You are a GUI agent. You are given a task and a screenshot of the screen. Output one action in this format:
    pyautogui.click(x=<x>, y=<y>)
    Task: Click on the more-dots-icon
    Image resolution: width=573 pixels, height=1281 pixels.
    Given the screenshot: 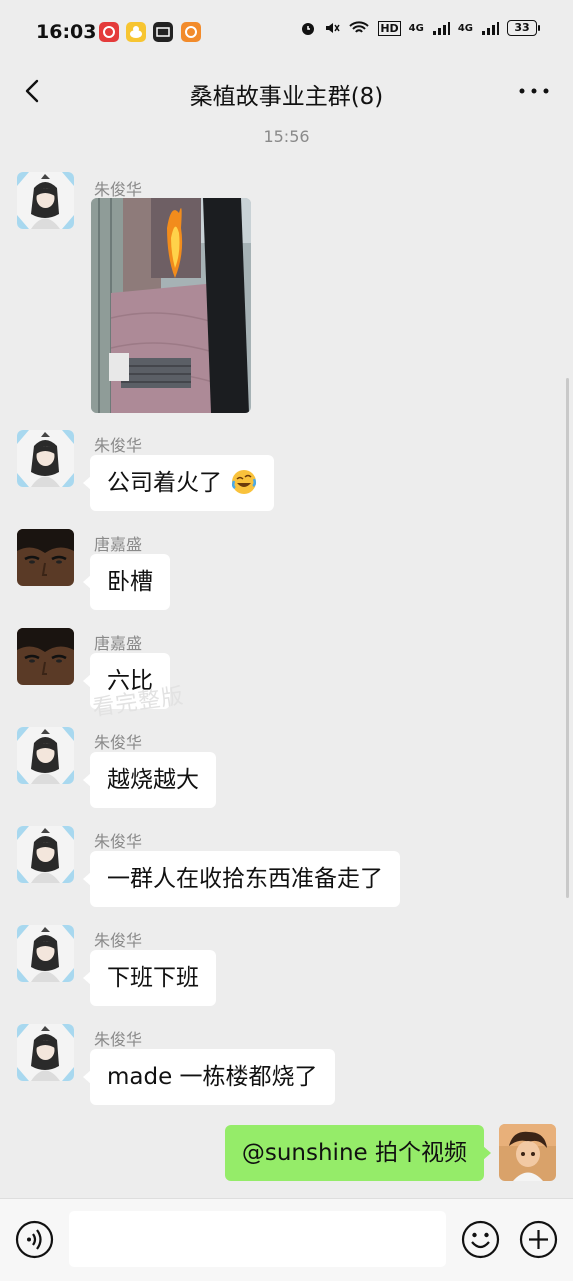 What is the action you would take?
    pyautogui.click(x=534, y=91)
    